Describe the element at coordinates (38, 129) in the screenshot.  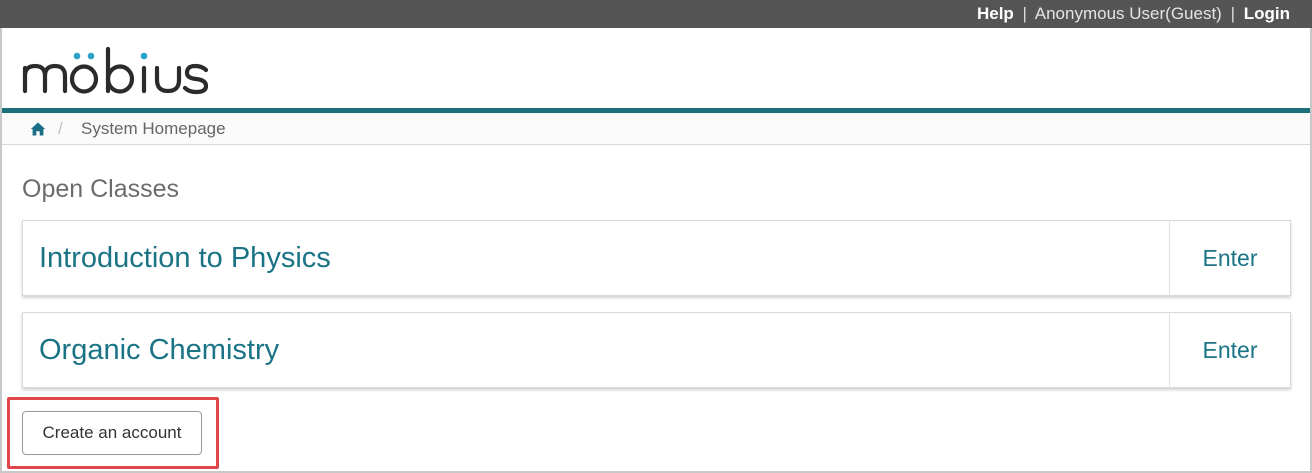
I see `home-icon` at that location.